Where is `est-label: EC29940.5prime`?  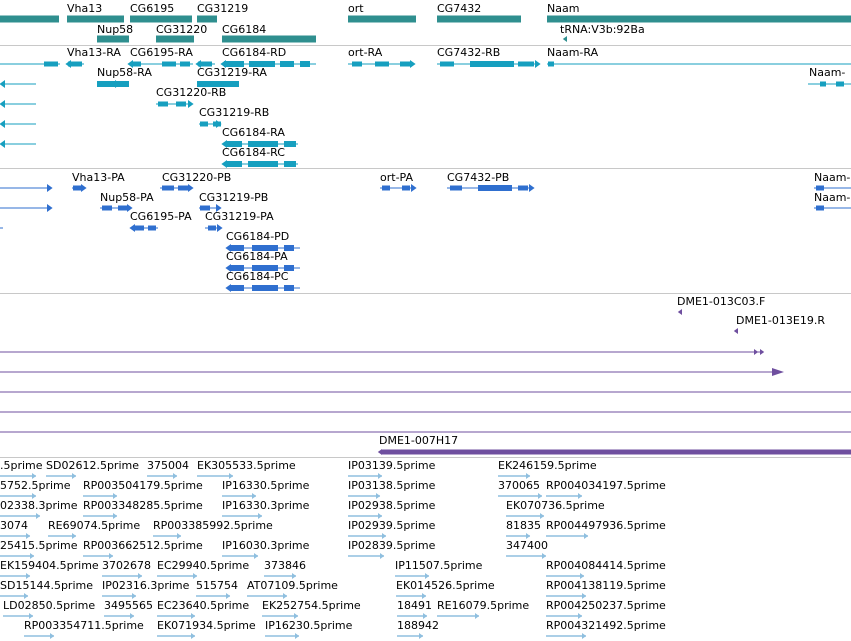 est-label: EC29940.5prime is located at coordinates (203, 566).